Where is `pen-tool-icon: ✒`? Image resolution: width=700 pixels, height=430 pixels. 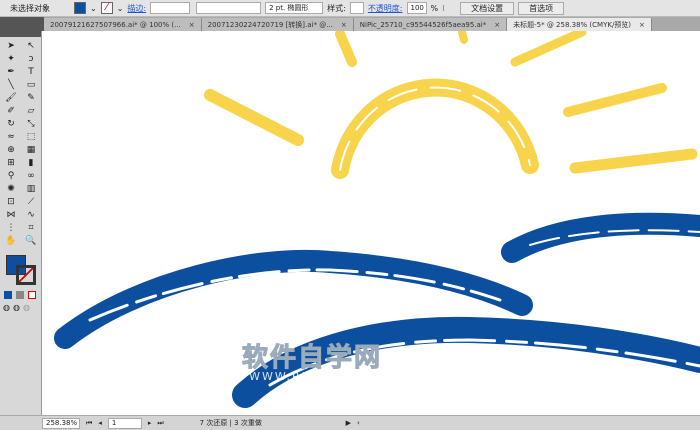
pen-tool-icon: ✒ is located at coordinates (11, 71).